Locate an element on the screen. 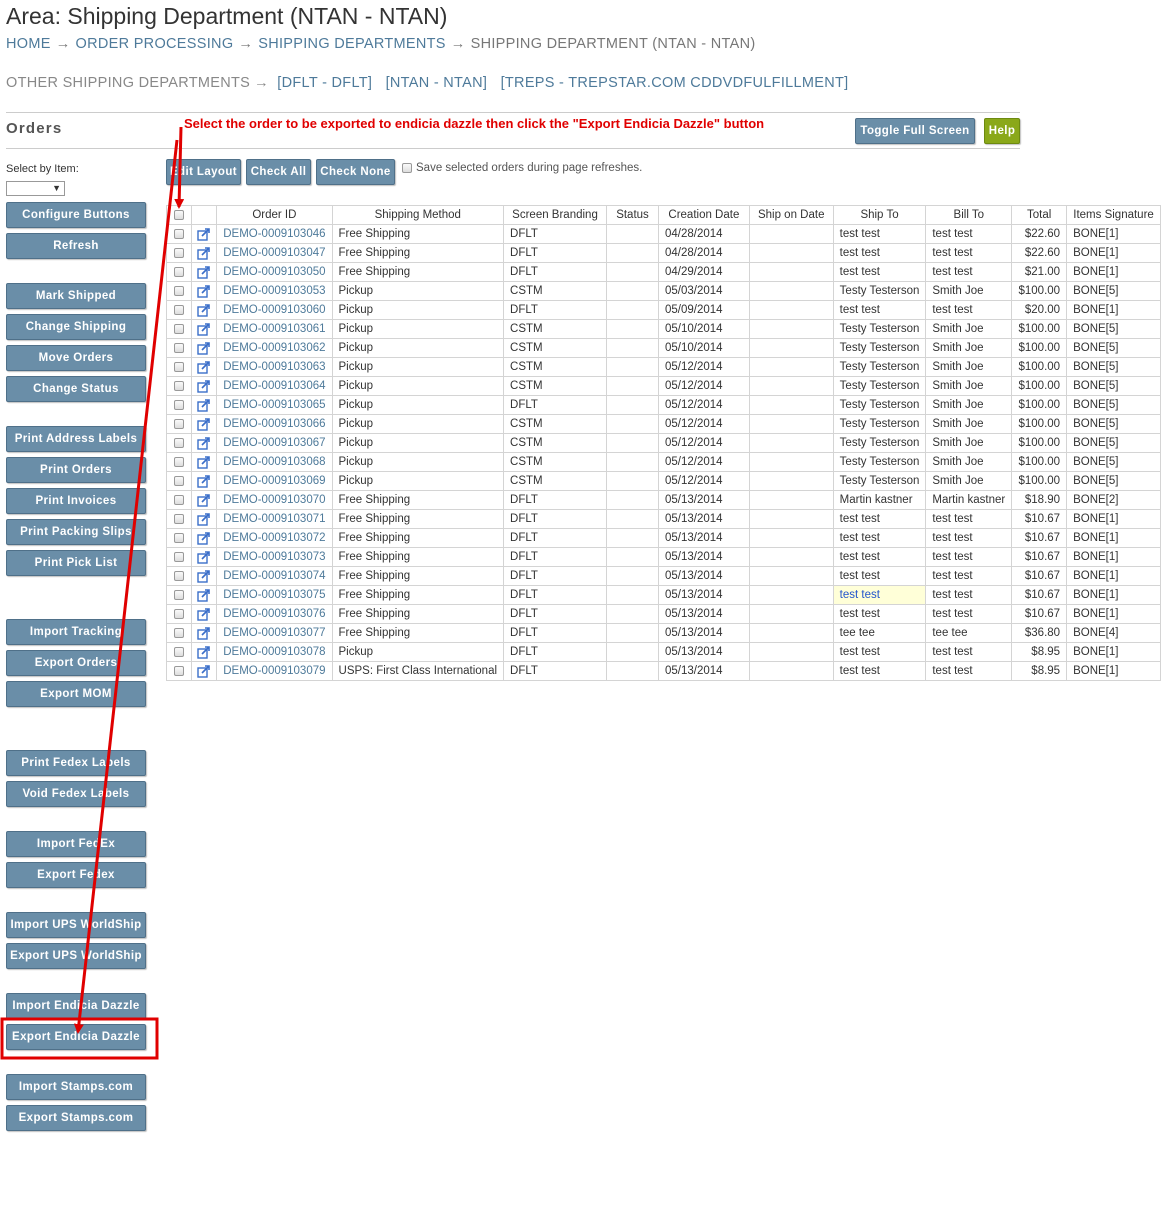 The image size is (1161, 1206). export-stamps-button: Export Stamps.com is located at coordinates (76, 1118).